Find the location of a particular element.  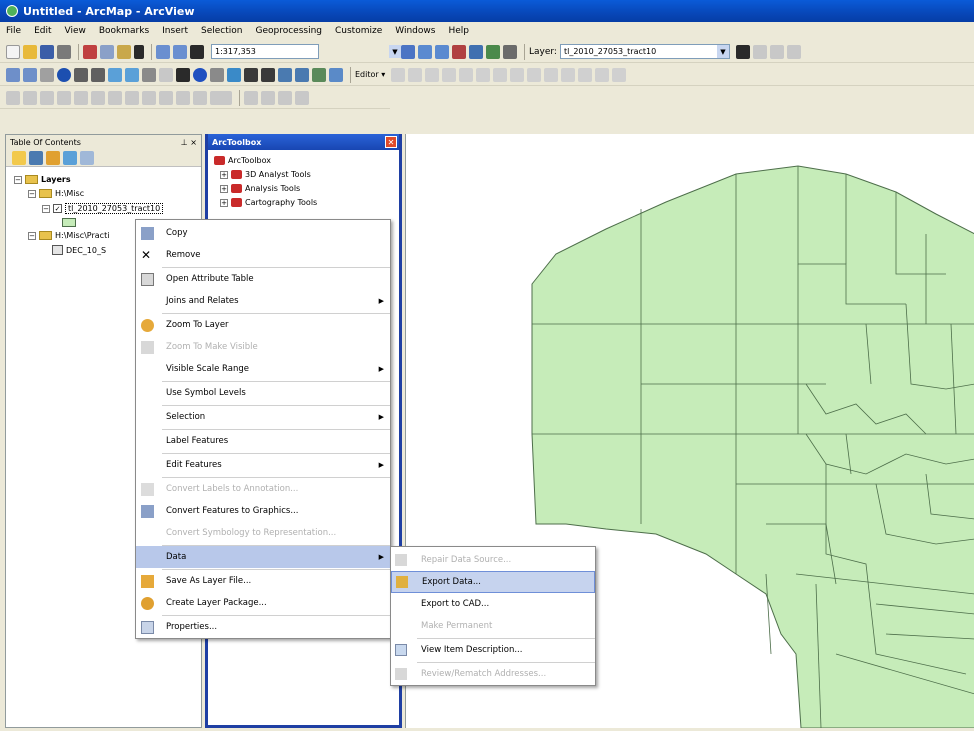

hyperlink-icon is located at coordinates (217, 74).